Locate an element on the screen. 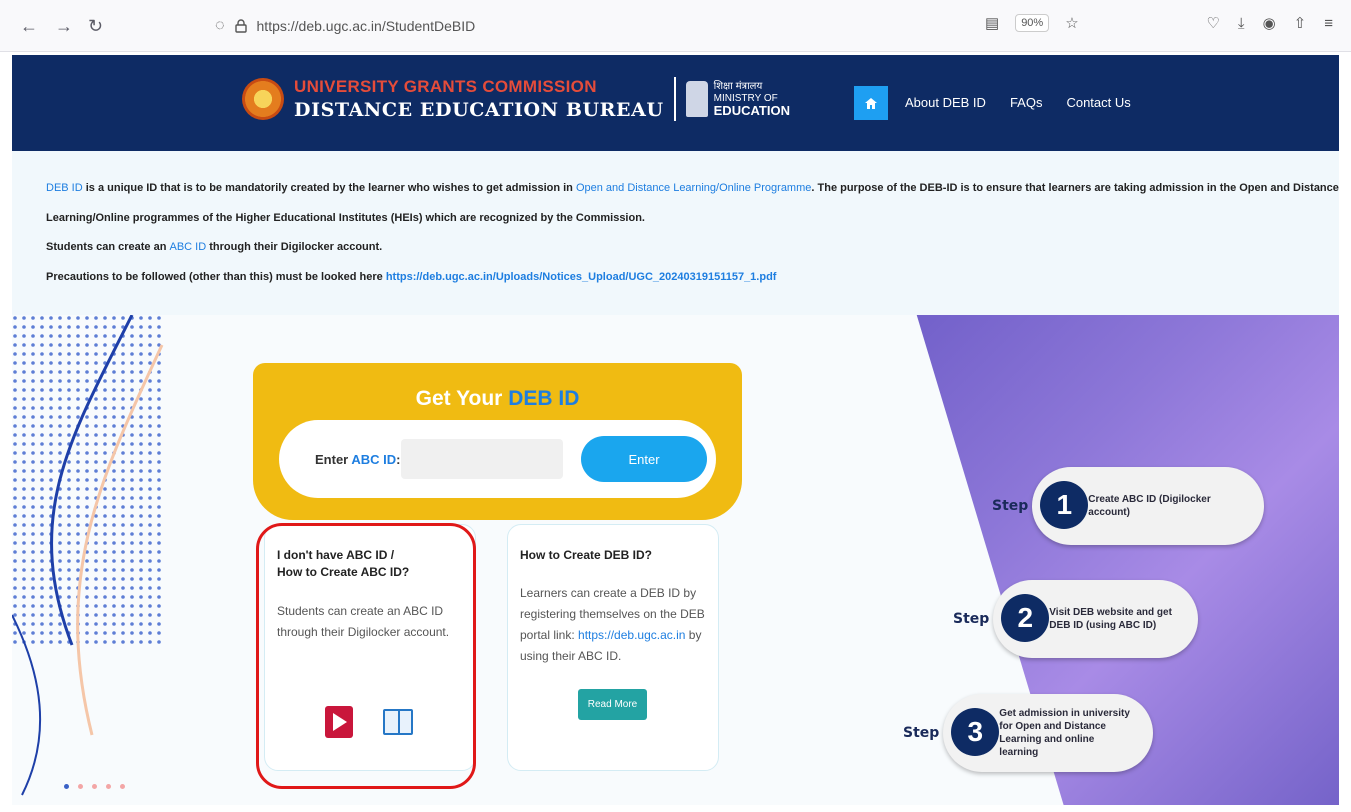 This screenshot has width=1351, height=812. download-icon: ⤓ is located at coordinates (1241, 23).